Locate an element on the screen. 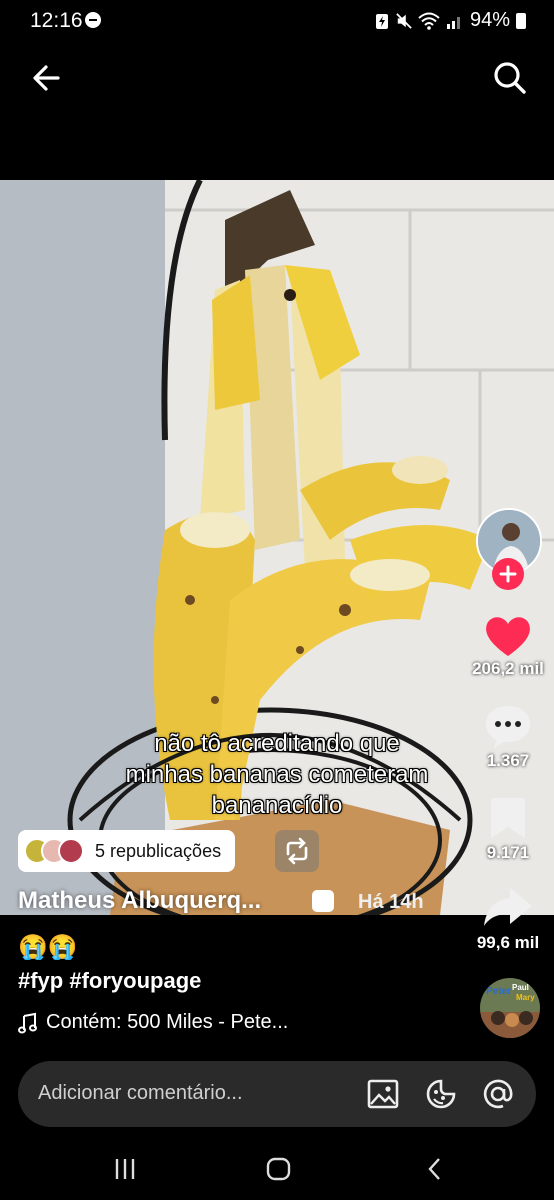 The width and height of the screenshot is (554, 1200). share-count: 99,6 mil is located at coordinates (508, 942).